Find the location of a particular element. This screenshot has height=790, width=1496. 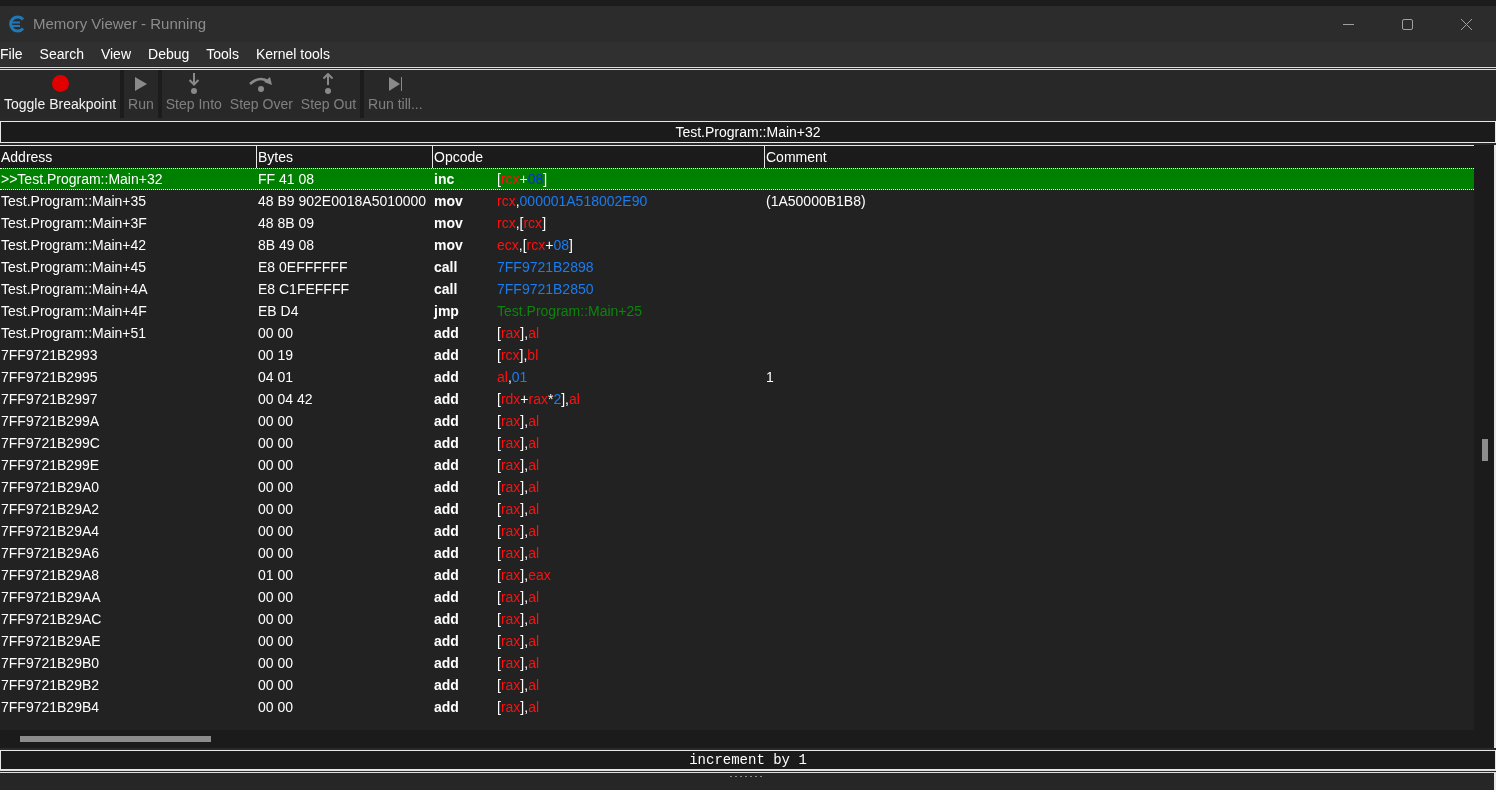

disassembly-row: 7FF9721B29A2 00 00 add [rax],al is located at coordinates (737, 509).